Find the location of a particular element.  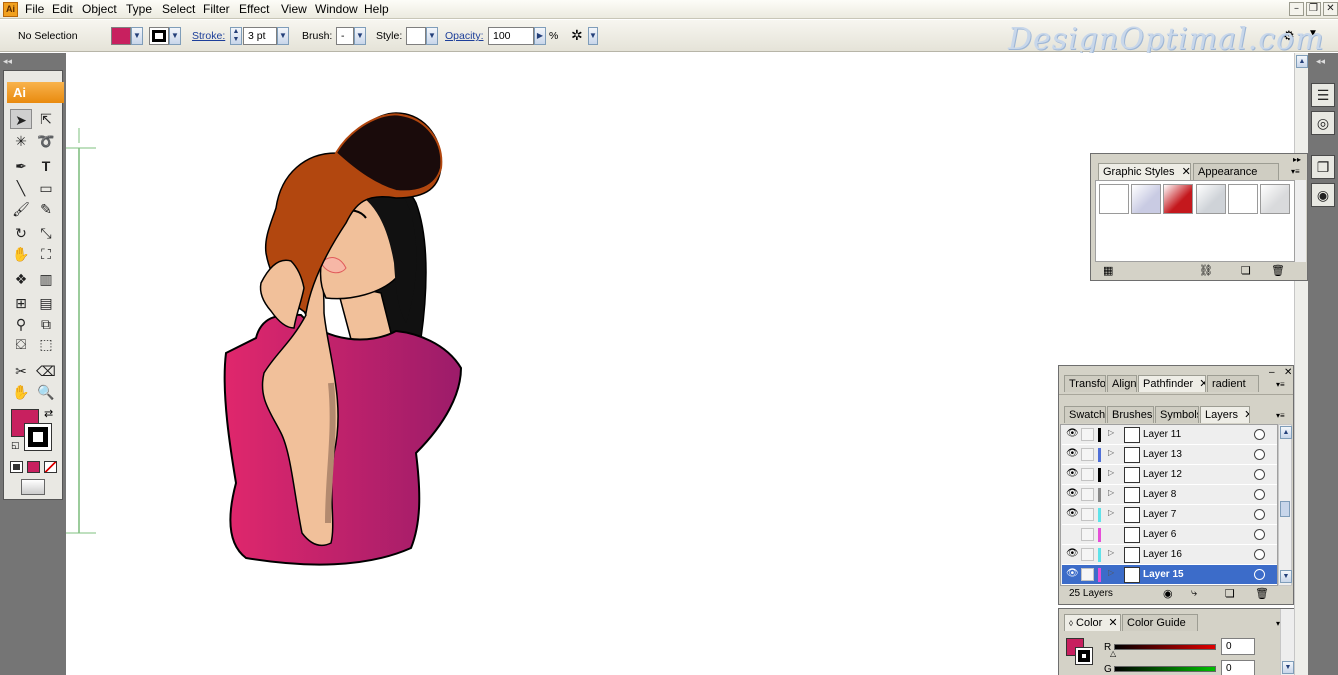

menu-window: Window is located at coordinates (336, 9).